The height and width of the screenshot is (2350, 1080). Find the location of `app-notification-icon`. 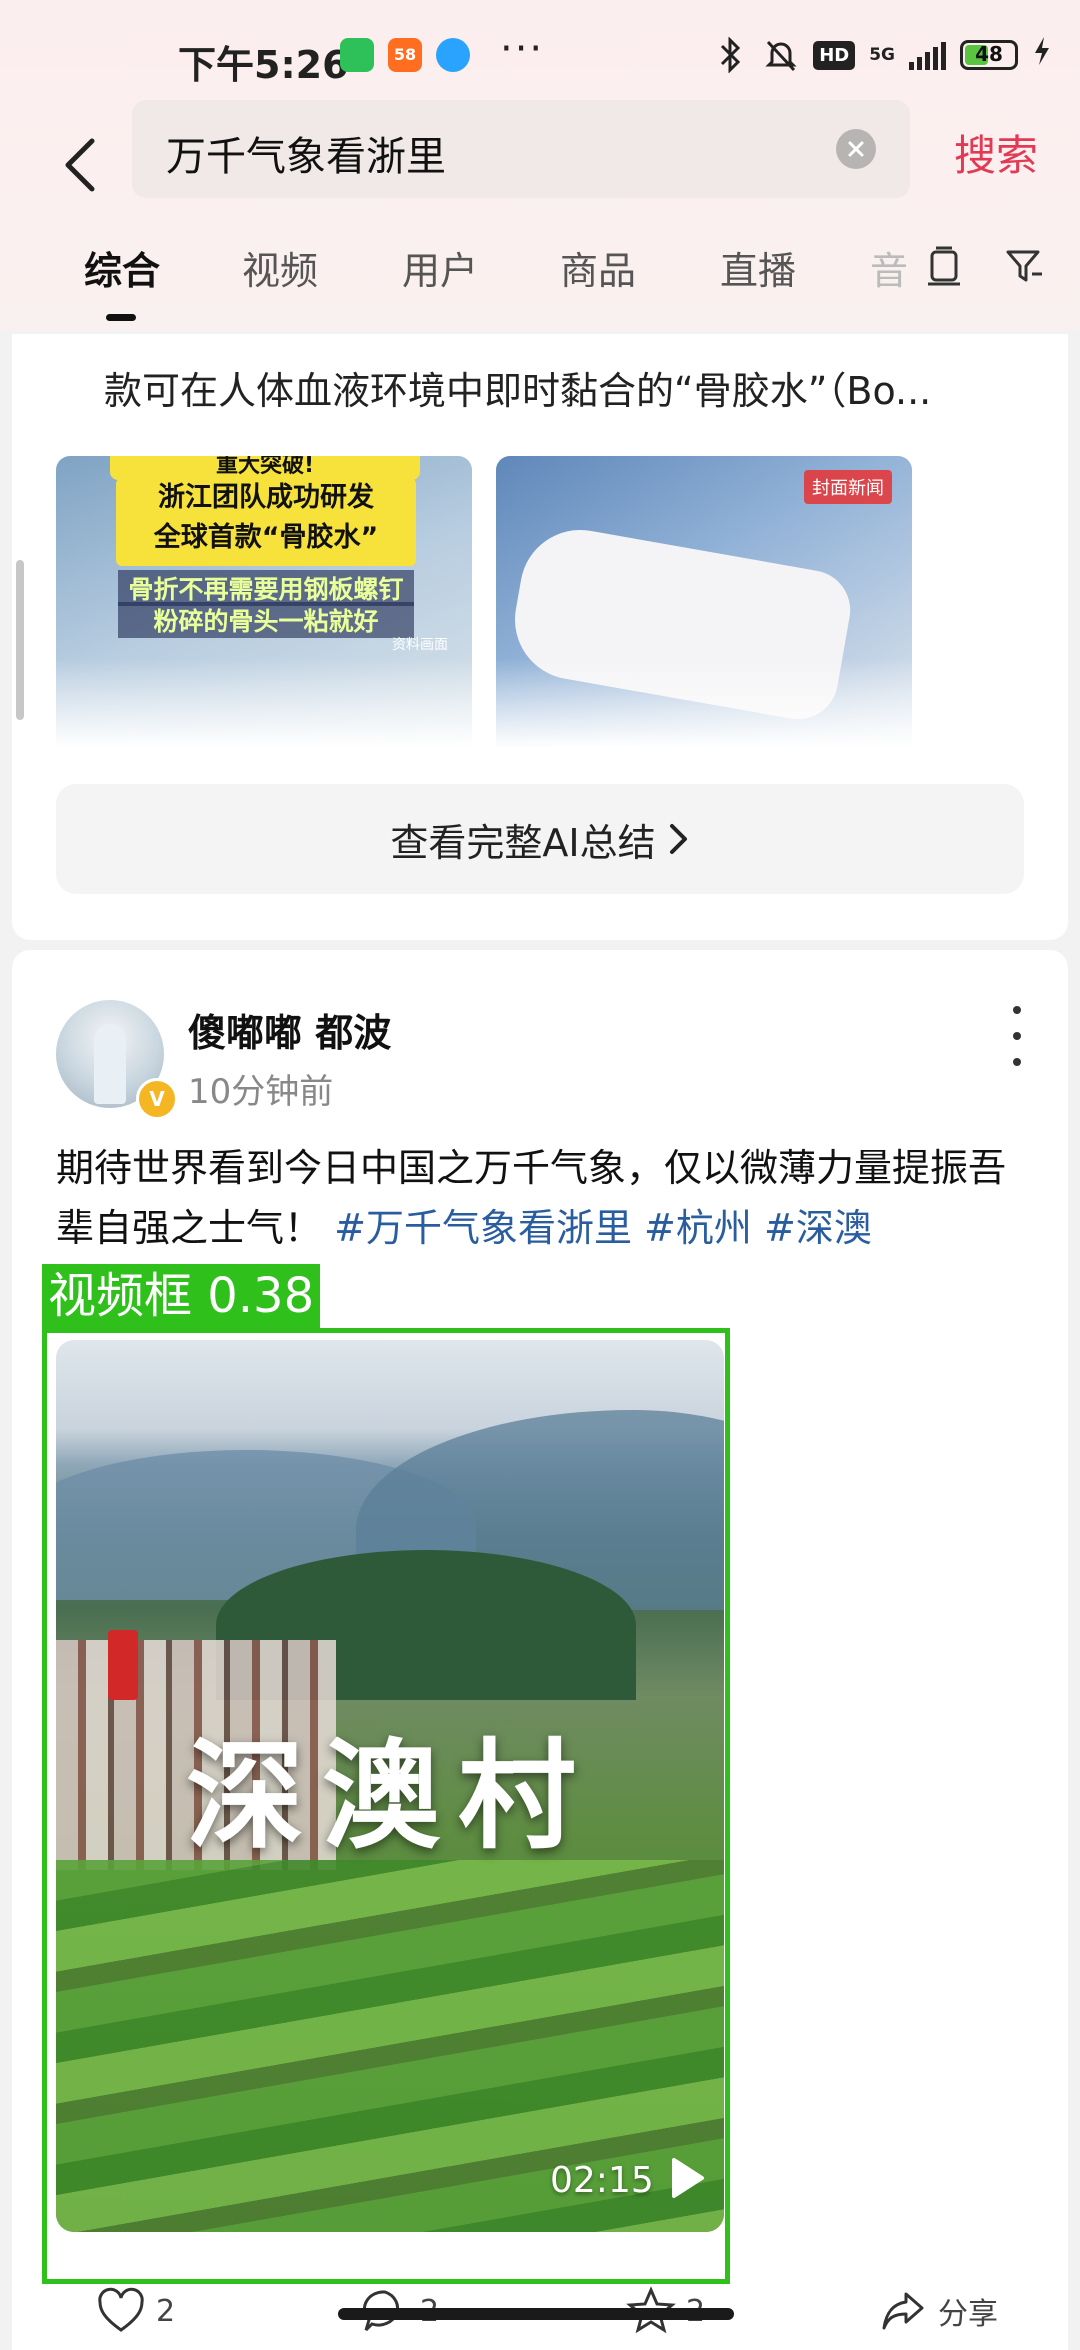

app-notification-icon is located at coordinates (453, 55).